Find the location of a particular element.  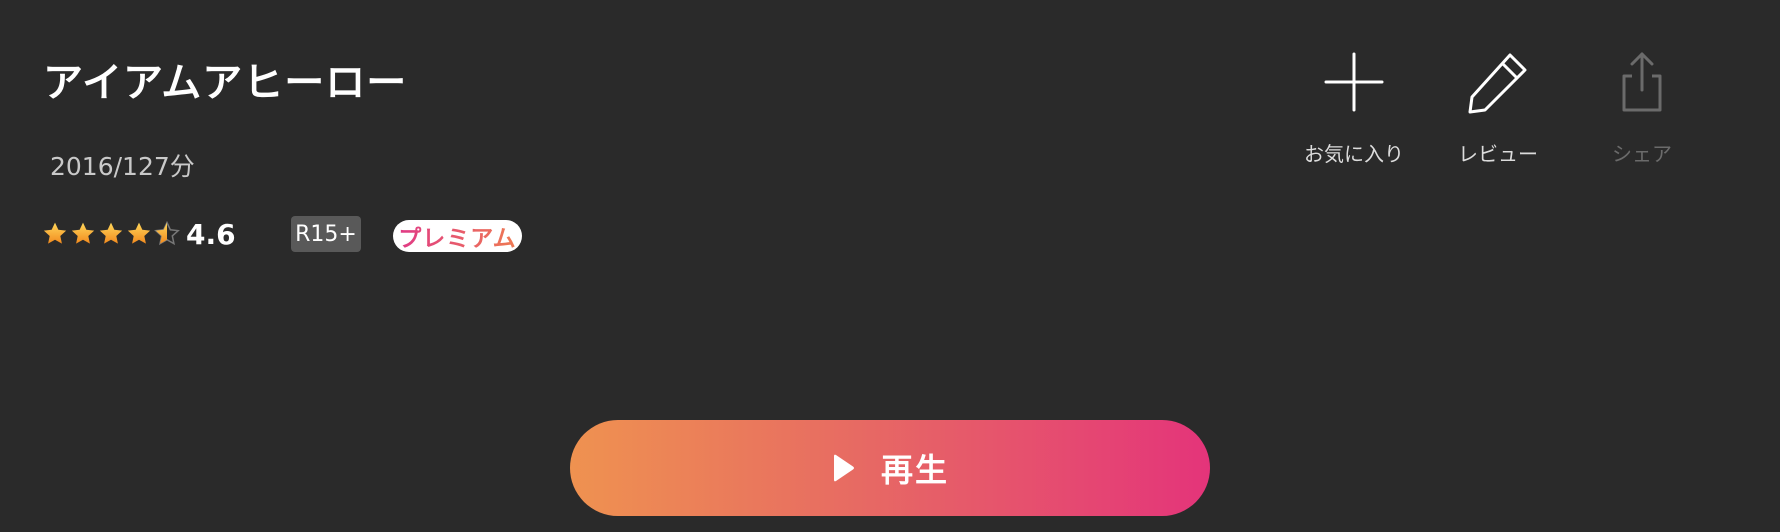

play-icon is located at coordinates (843, 468).